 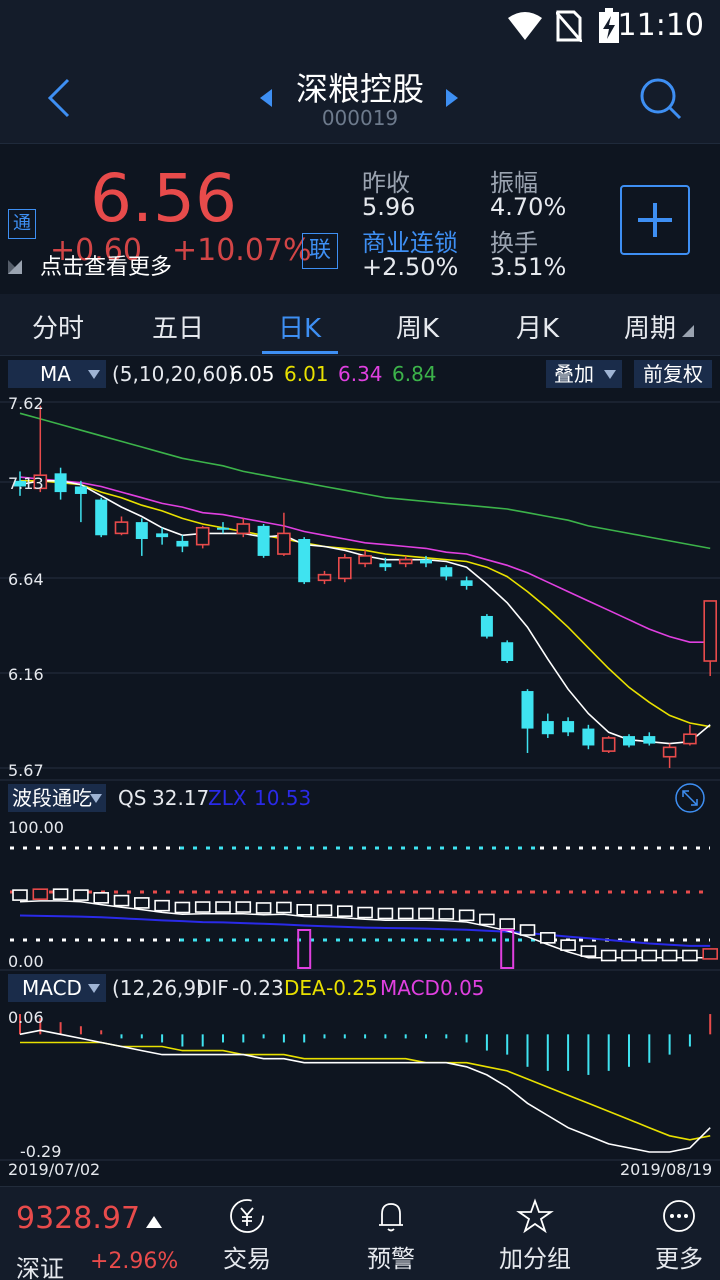 What do you see at coordinates (574, 374) in the screenshot?
I see `overlay-label: 叠加` at bounding box center [574, 374].